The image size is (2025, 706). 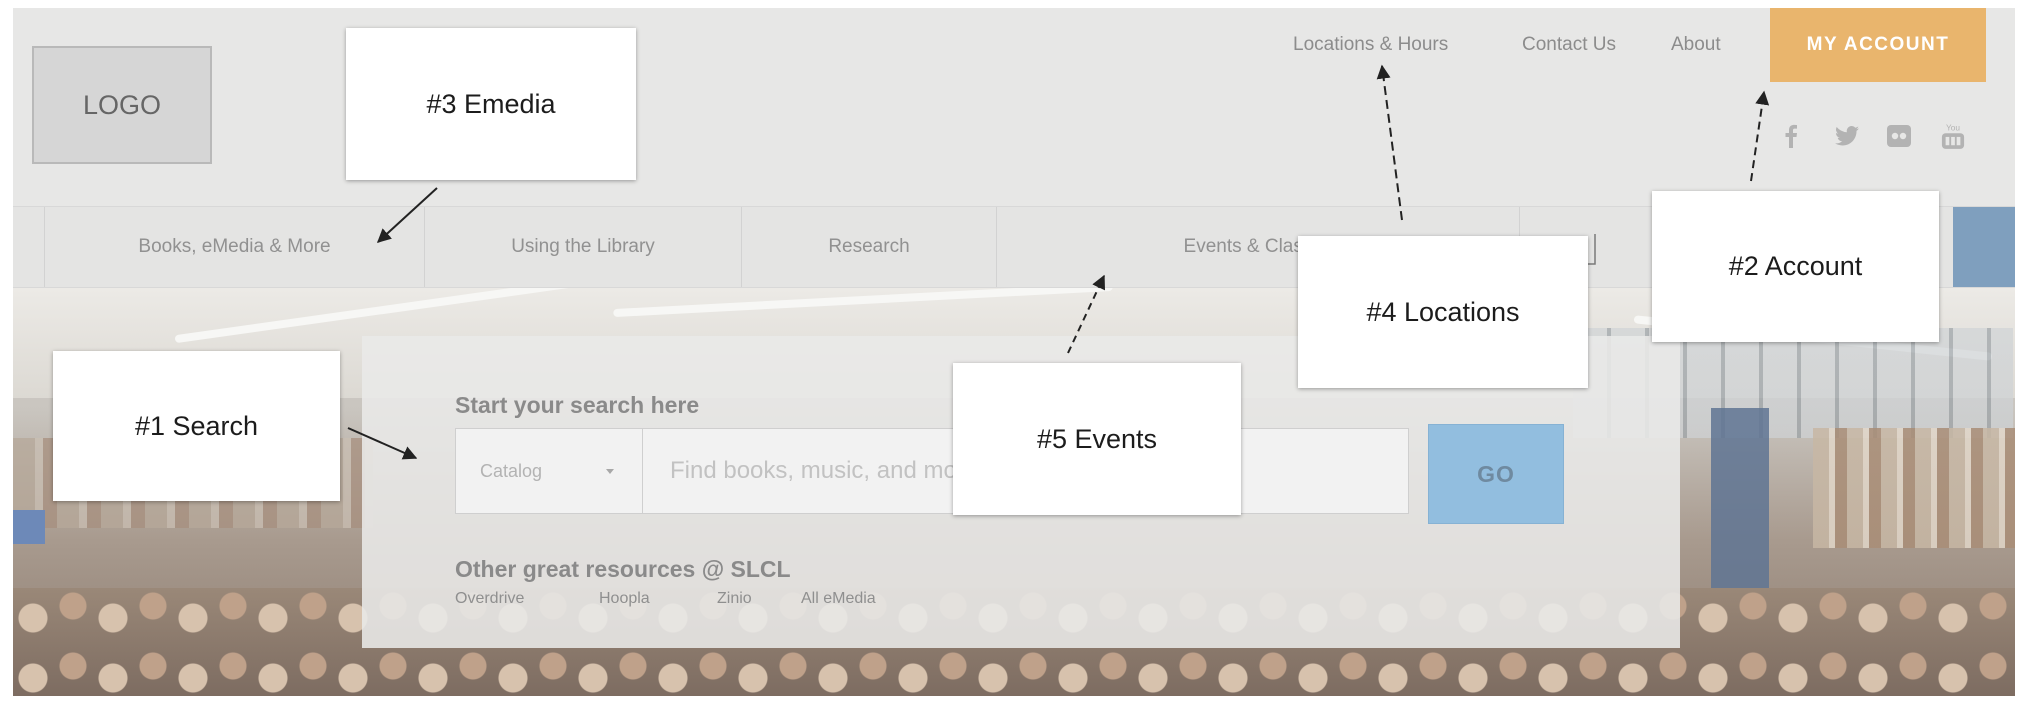 What do you see at coordinates (1760, 136) in the screenshot?
I see `arrow-account` at bounding box center [1760, 136].